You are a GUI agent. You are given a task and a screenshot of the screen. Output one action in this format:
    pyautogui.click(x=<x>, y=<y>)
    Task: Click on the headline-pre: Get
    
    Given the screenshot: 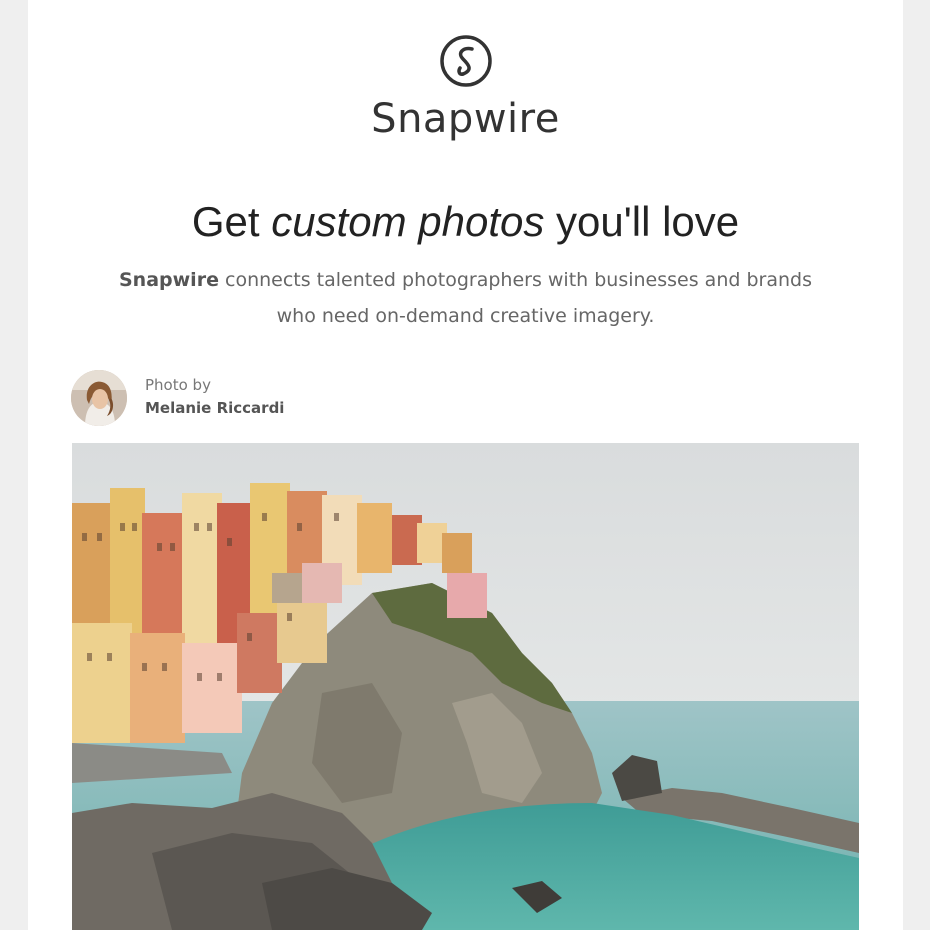 What is the action you would take?
    pyautogui.click(x=231, y=221)
    